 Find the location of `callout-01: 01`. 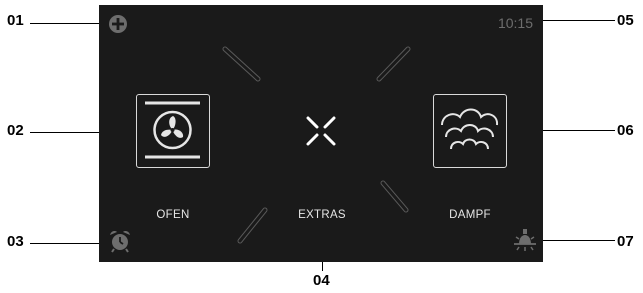

callout-01: 01 is located at coordinates (15, 20).